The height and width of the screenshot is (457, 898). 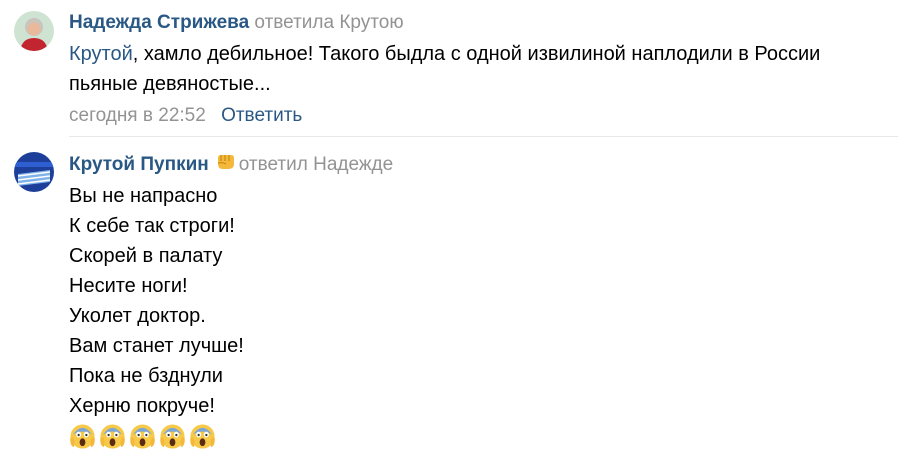 I want to click on verse-line: Херню покруче!, so click(x=142, y=406).